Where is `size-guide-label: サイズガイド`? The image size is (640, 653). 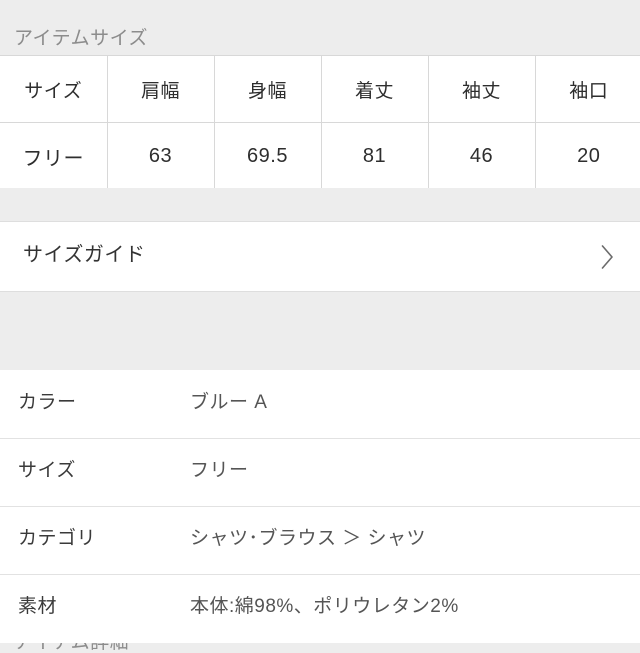 size-guide-label: サイズガイド is located at coordinates (84, 255).